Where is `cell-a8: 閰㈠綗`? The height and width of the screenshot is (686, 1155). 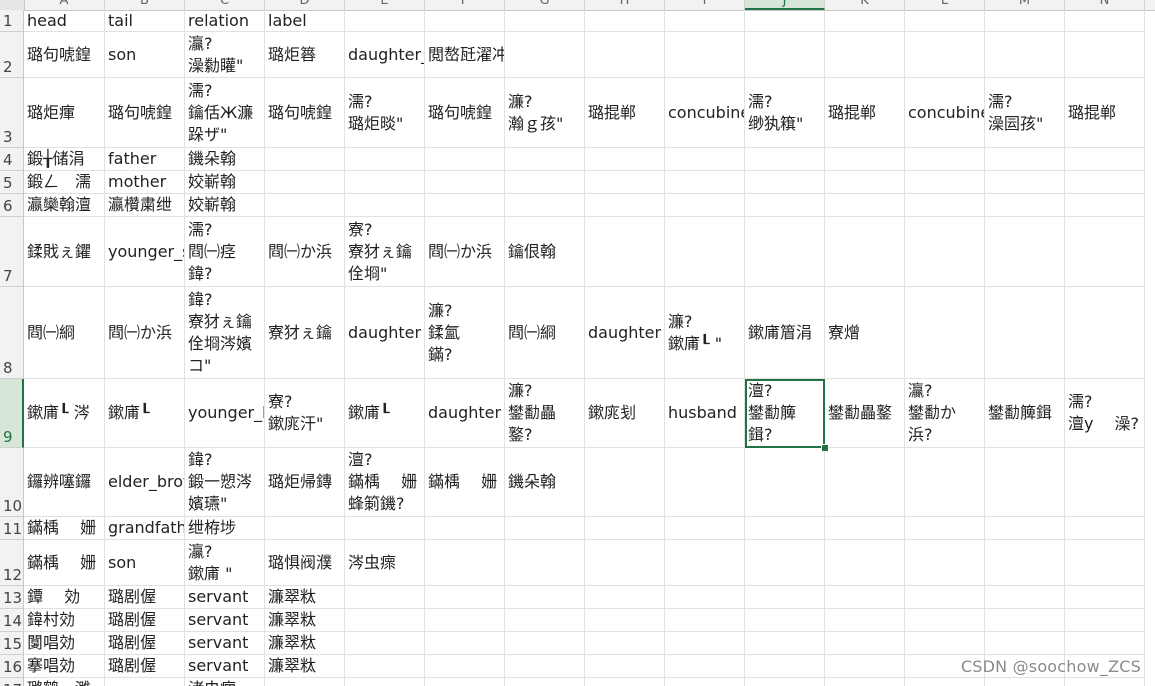 cell-a8: 閰㈠綗 is located at coordinates (64, 333).